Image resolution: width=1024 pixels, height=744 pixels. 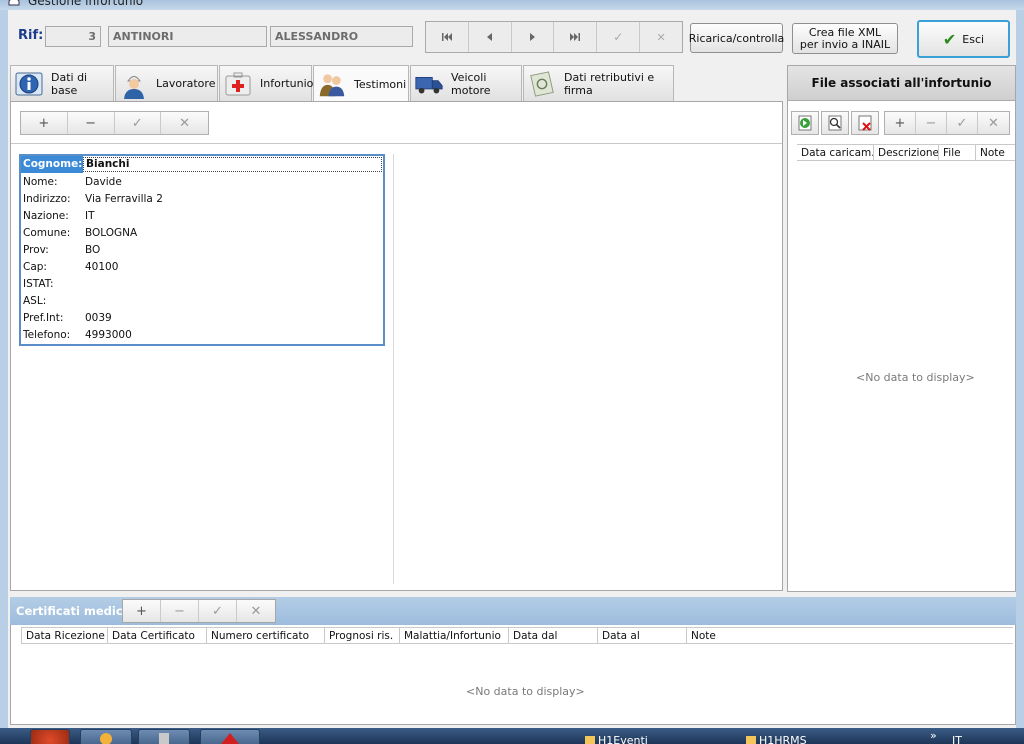 I want to click on witness-row-prov: Prov: BO, so click(x=62, y=249).